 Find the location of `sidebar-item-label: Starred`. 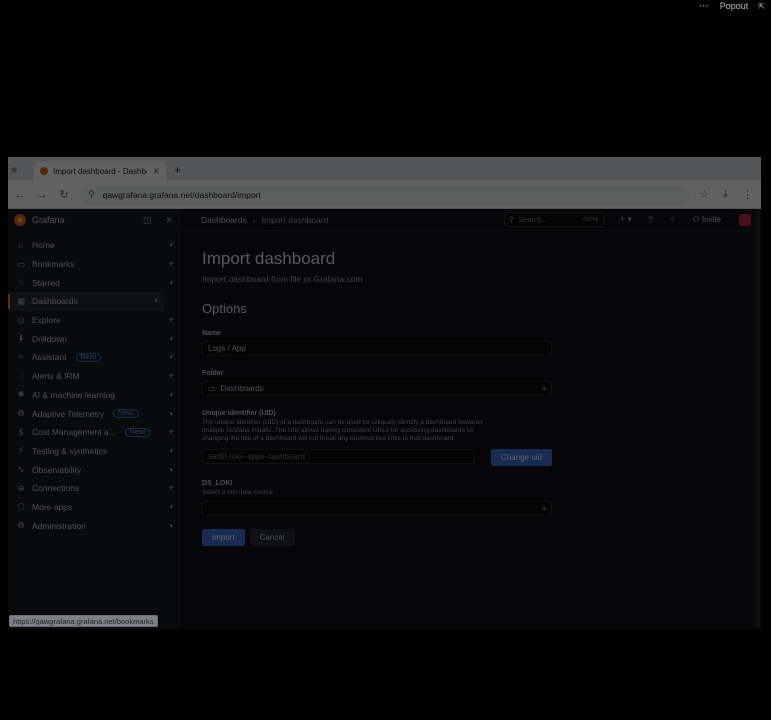

sidebar-item-label: Starred is located at coordinates (46, 282).